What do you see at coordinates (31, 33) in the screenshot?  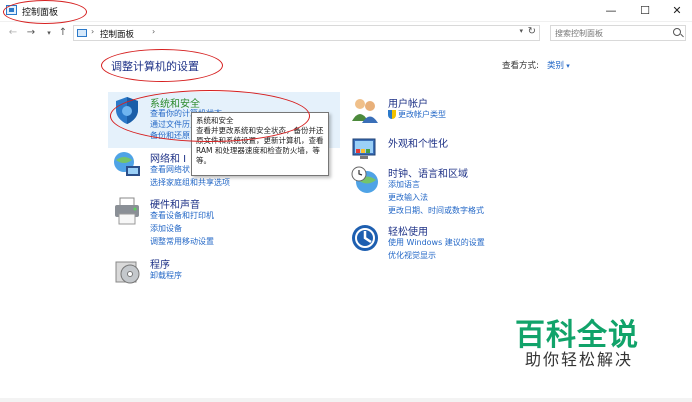 I see `forward-arrow-icon: →` at bounding box center [31, 33].